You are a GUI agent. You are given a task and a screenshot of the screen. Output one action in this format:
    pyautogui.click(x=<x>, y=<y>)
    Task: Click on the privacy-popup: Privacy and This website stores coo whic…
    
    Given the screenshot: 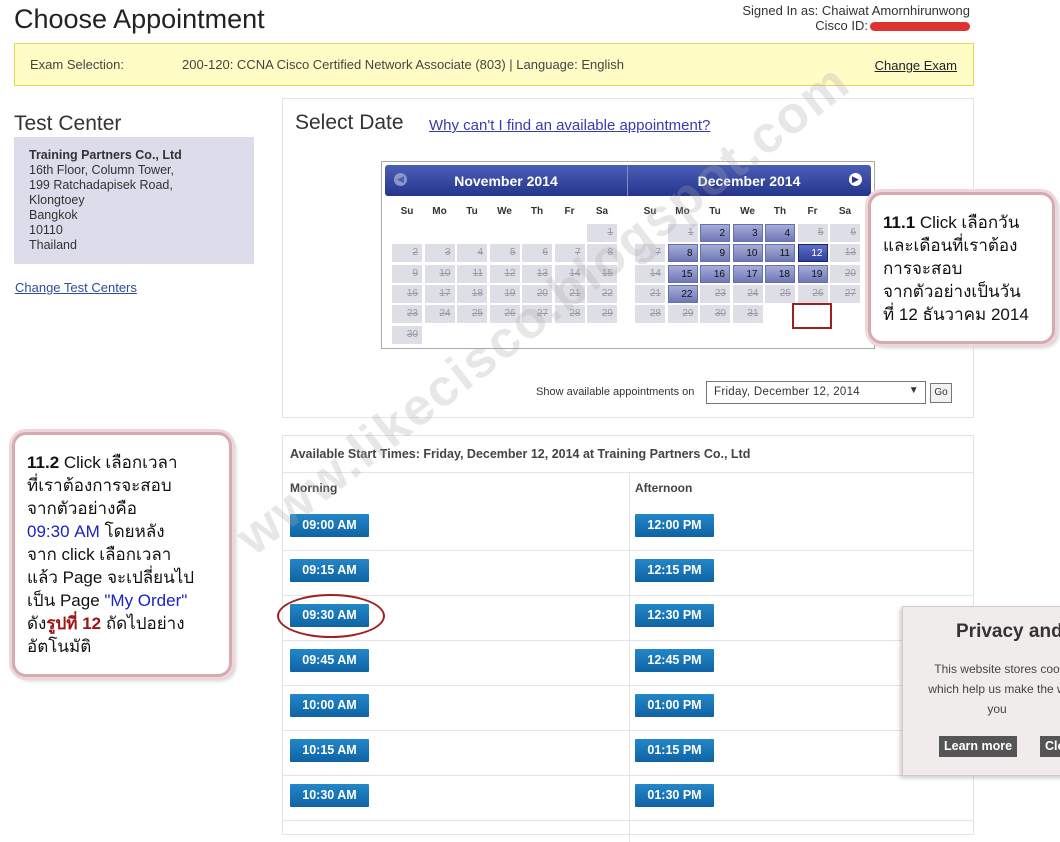 What is the action you would take?
    pyautogui.click(x=981, y=691)
    